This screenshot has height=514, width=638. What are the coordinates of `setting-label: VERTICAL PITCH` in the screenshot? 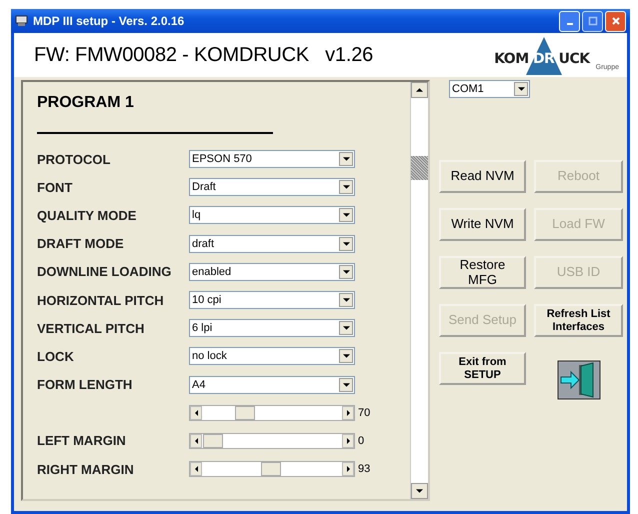 It's located at (91, 328).